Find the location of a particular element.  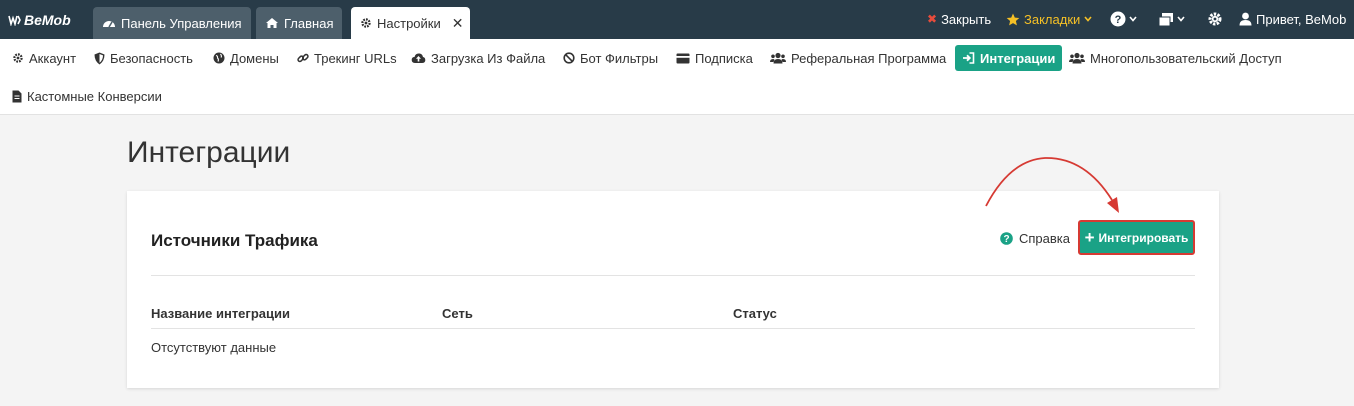

bemob-logo-icon is located at coordinates (14, 20).